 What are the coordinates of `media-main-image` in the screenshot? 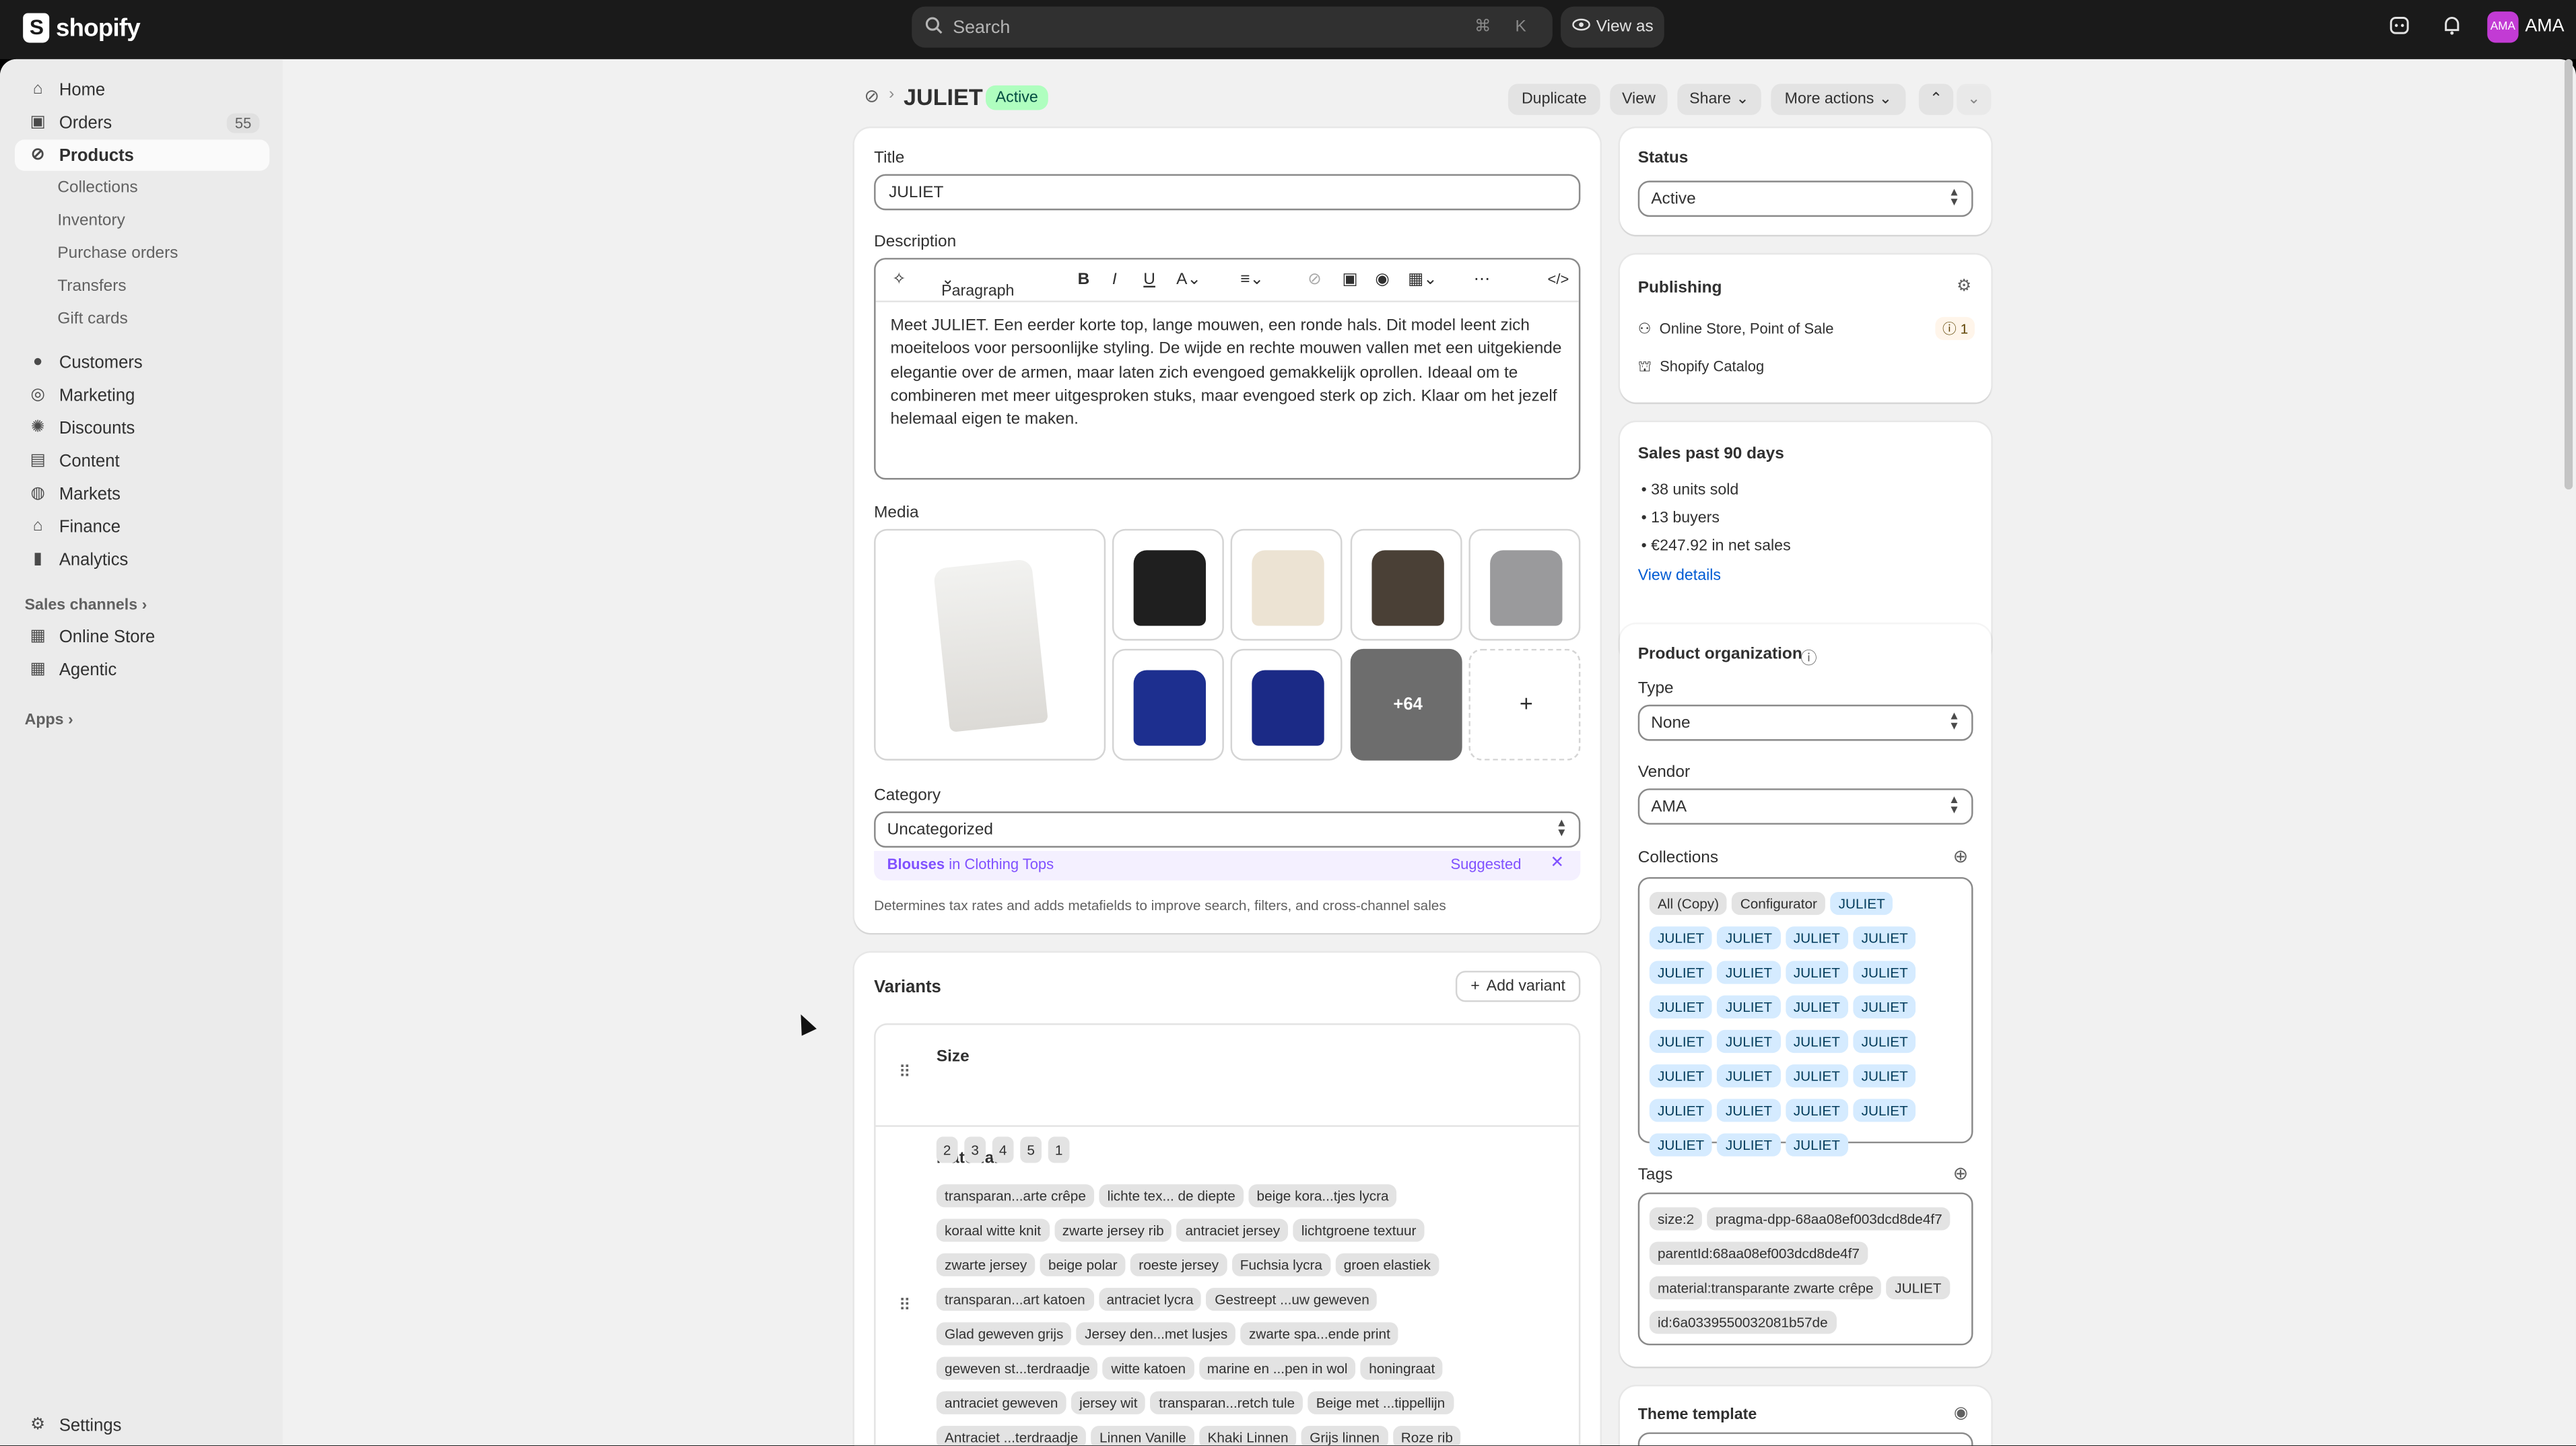 It's located at (990, 644).